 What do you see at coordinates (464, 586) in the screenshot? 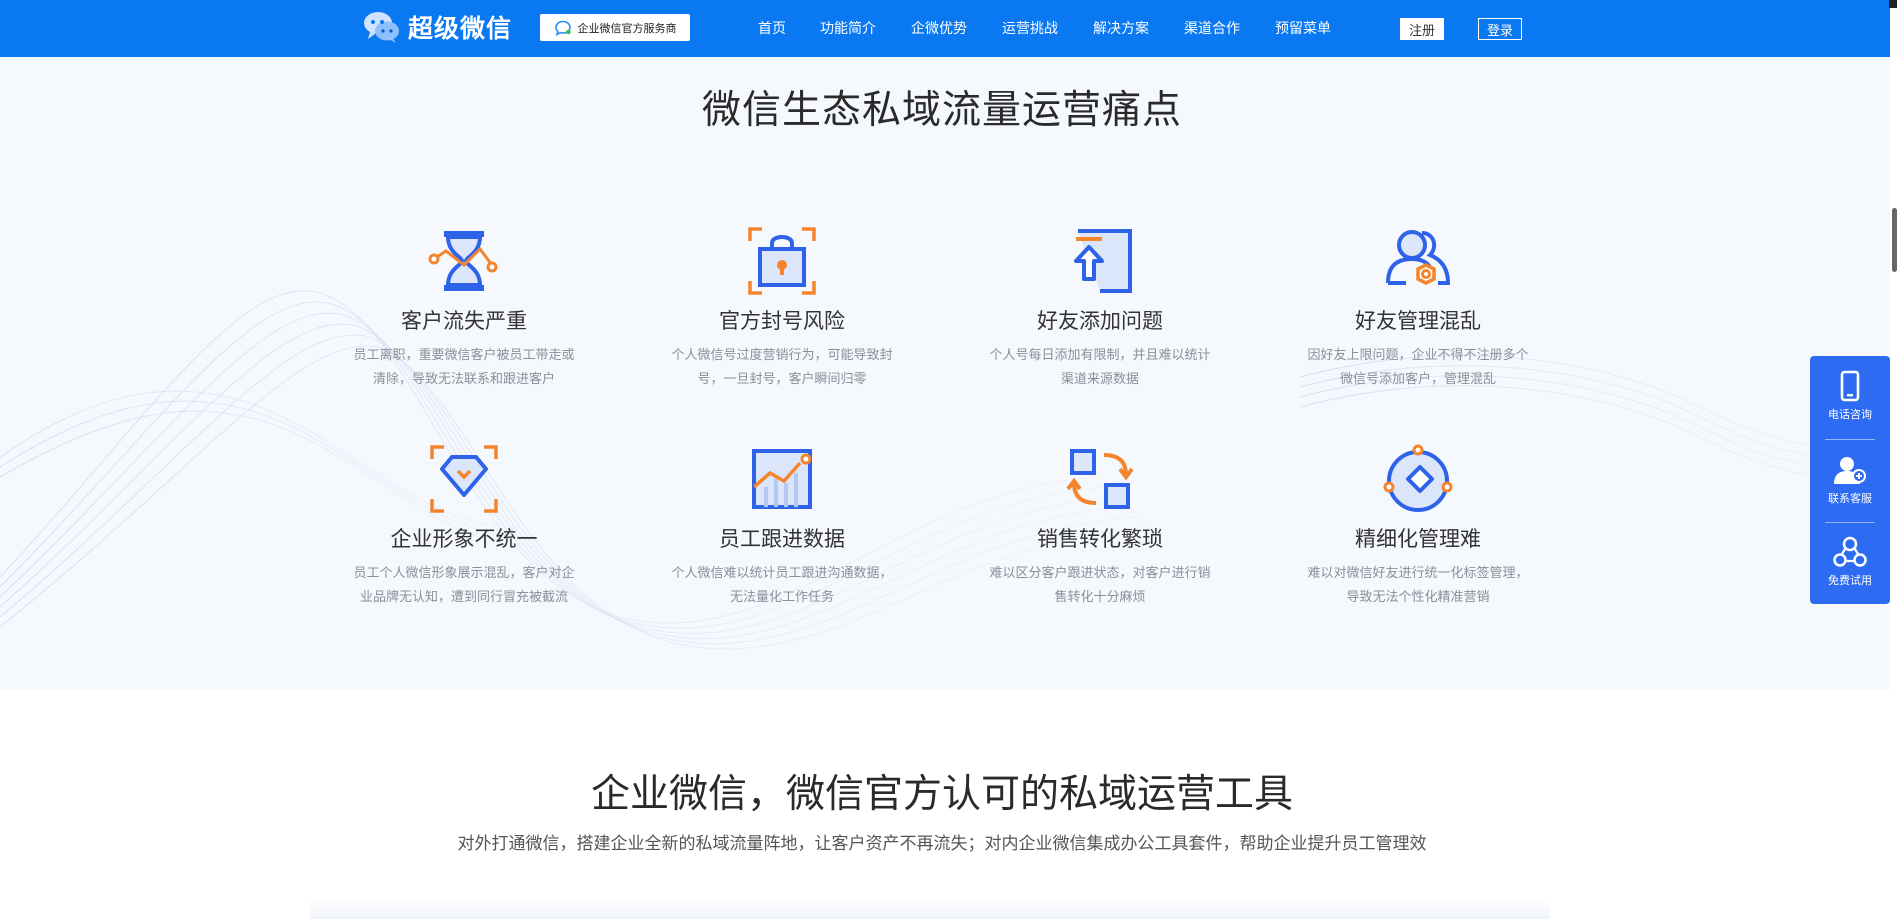
I see `pain-desc: 员工个人微信形象展示混乱，客户对企 业品牌无认知，遭到同行冒充被截流` at bounding box center [464, 586].